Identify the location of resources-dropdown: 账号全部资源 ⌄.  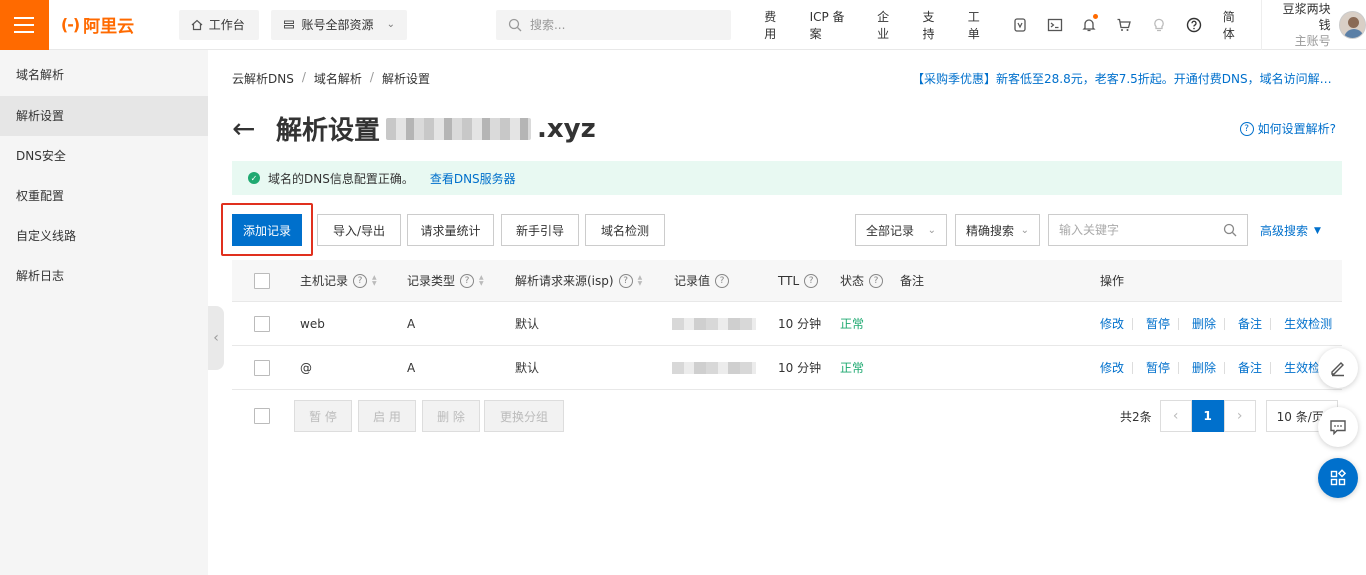
(339, 24).